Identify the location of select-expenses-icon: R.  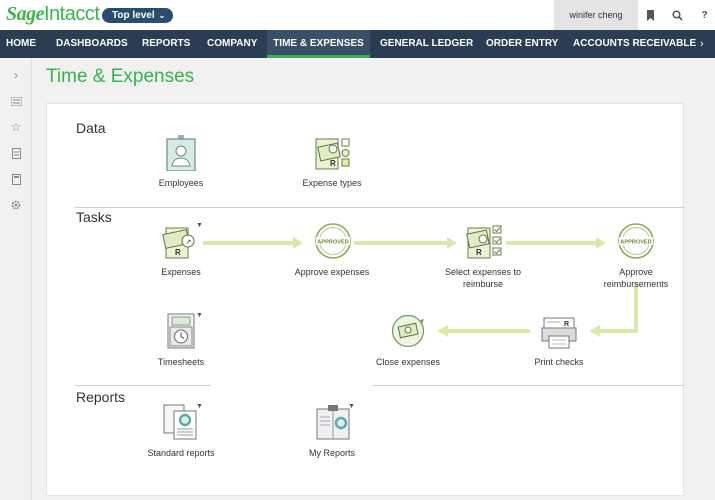
(484, 242).